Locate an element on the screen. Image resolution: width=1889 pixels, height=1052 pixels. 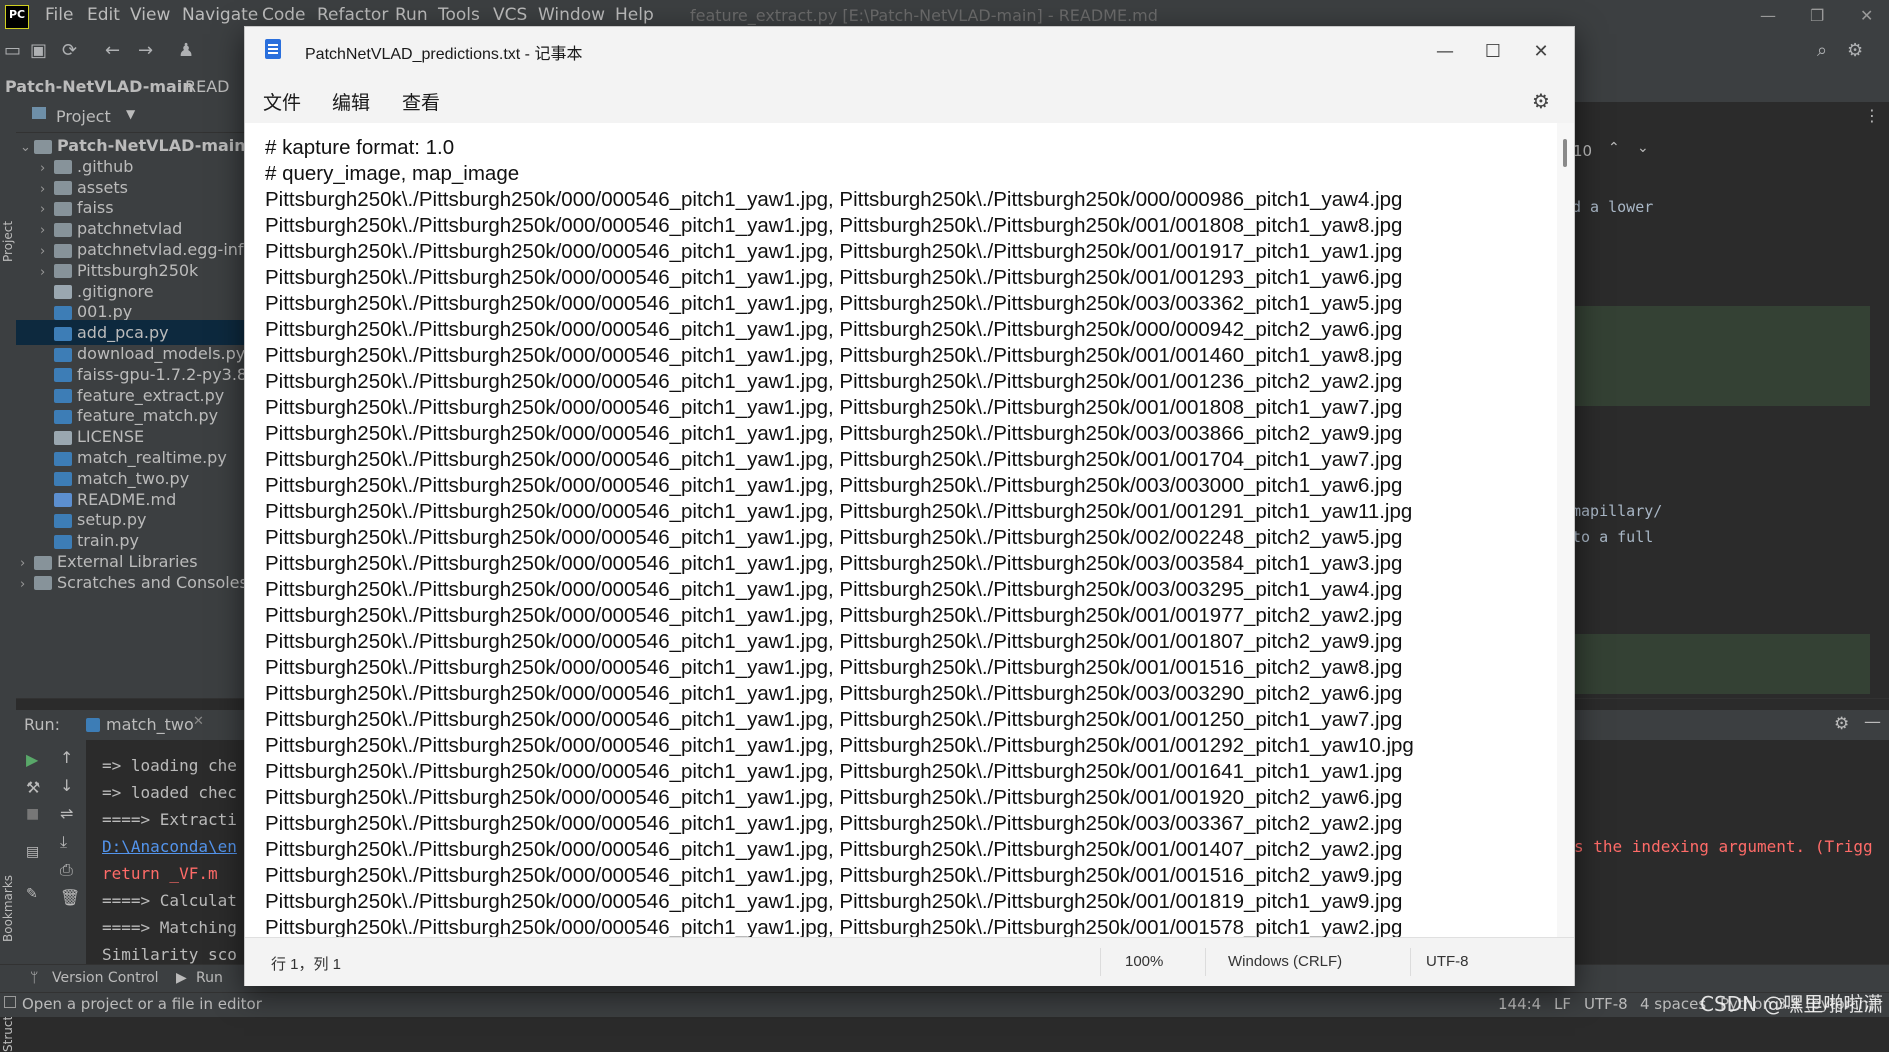
tree-item-label: download_models.py is located at coordinates (161, 353).